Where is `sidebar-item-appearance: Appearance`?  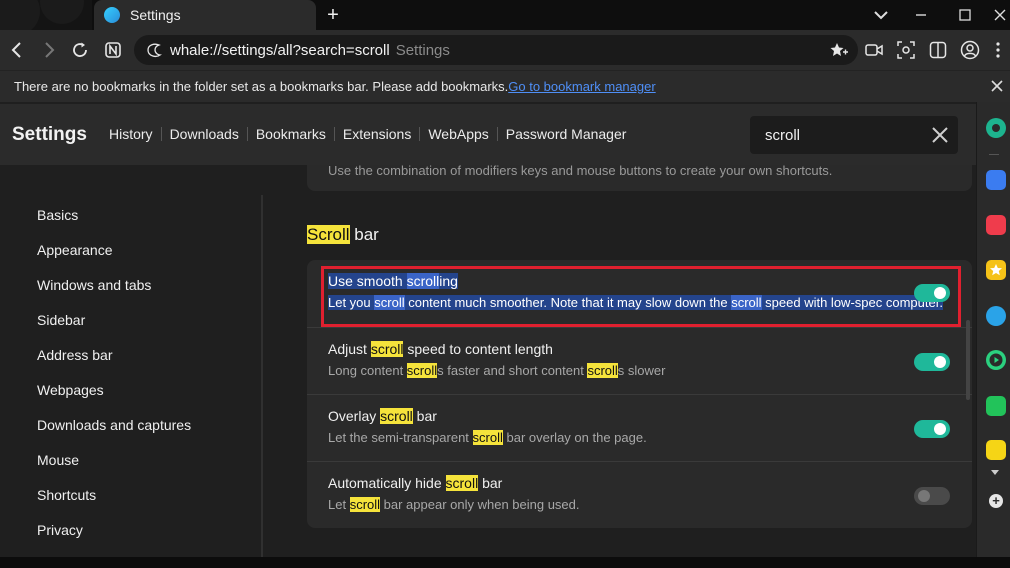 sidebar-item-appearance: Appearance is located at coordinates (75, 250).